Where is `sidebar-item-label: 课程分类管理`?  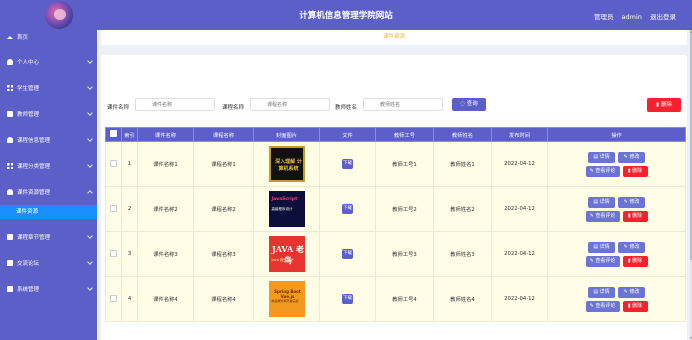
sidebar-item-label: 课程分类管理 is located at coordinates (34, 167).